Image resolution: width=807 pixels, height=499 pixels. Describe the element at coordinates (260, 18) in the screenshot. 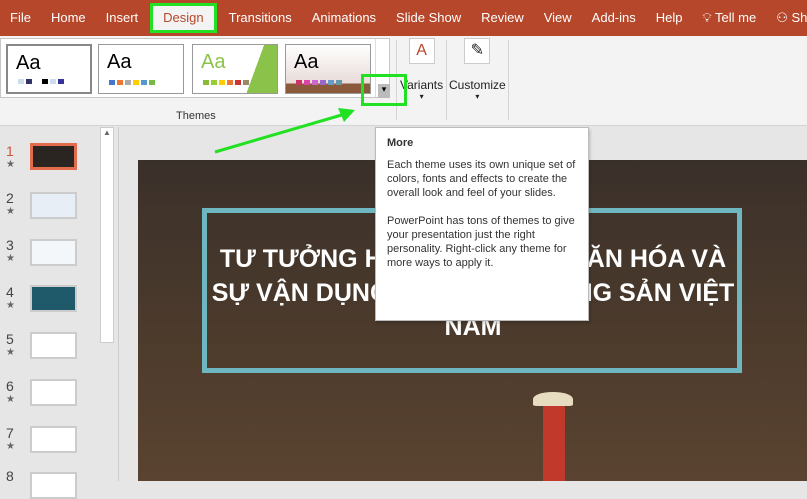

I see `tab-transitions: Transitions` at that location.